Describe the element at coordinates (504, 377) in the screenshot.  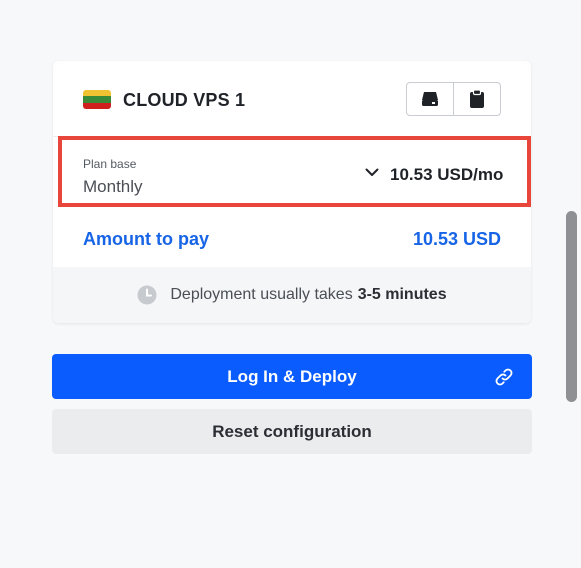
I see `link-icon` at that location.